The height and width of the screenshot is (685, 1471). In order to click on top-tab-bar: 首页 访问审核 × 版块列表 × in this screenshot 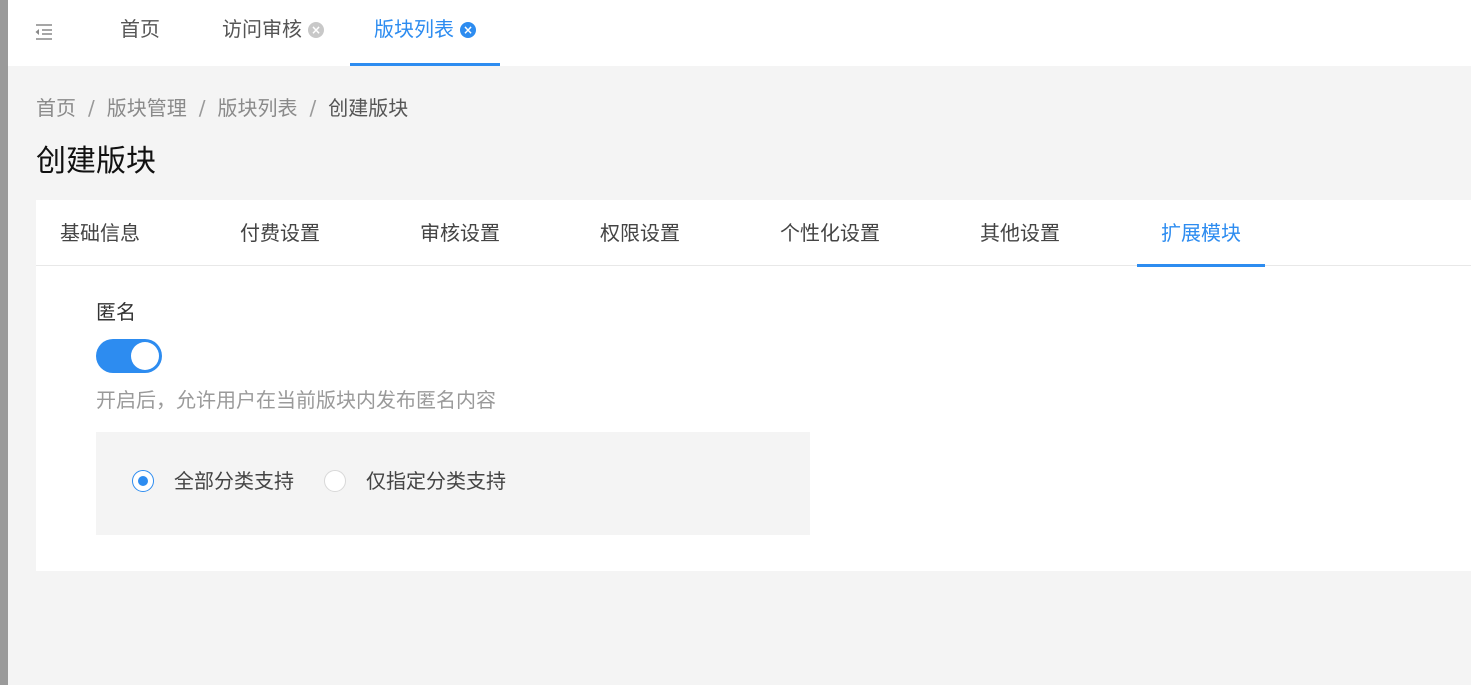, I will do `click(739, 33)`.